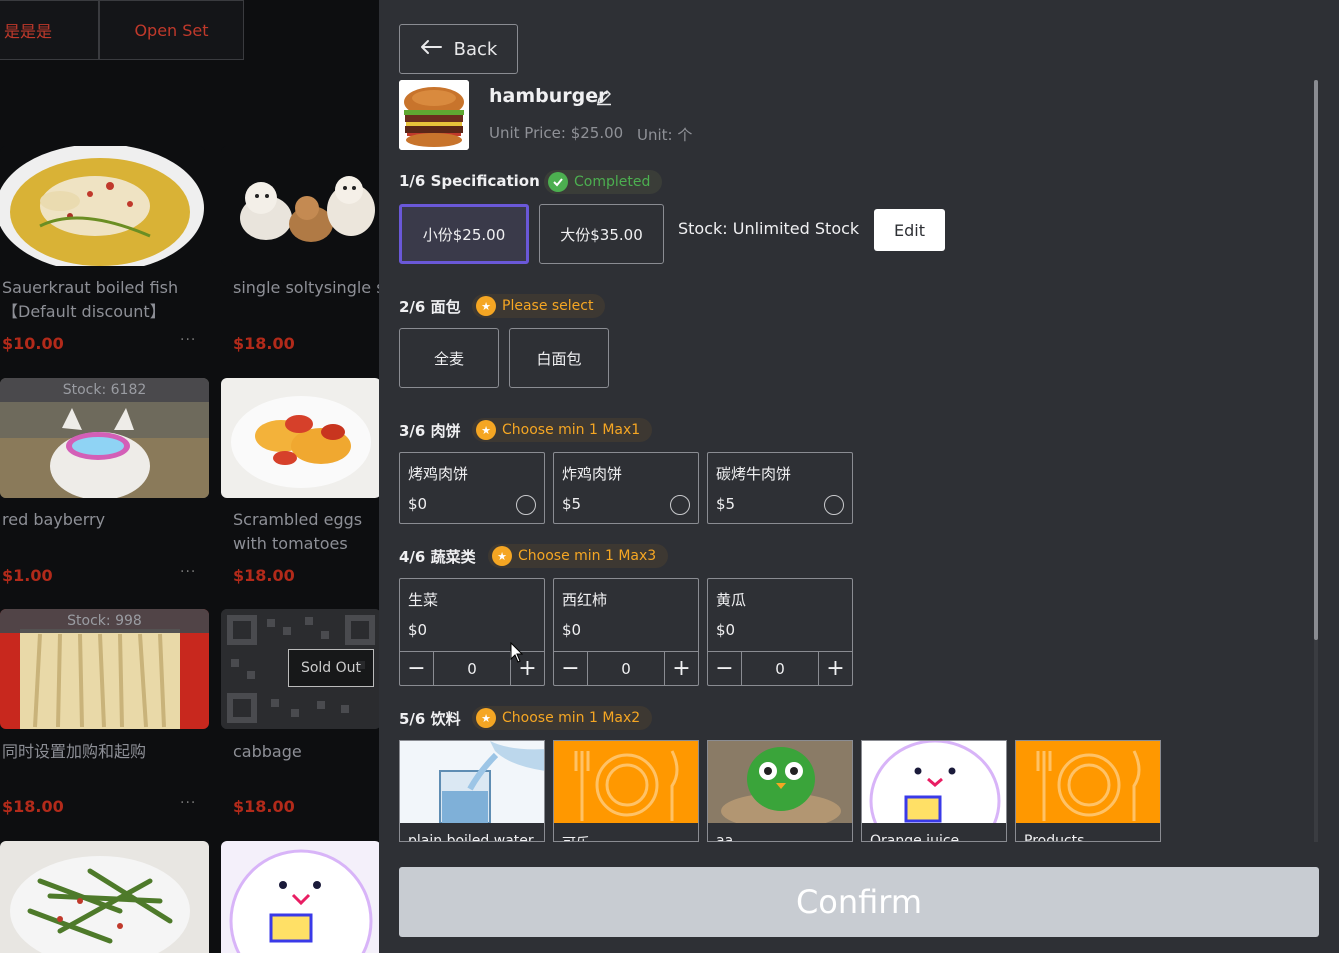 Image resolution: width=1339 pixels, height=953 pixels. I want to click on menu-tab-open-set: Open Set, so click(171, 30).